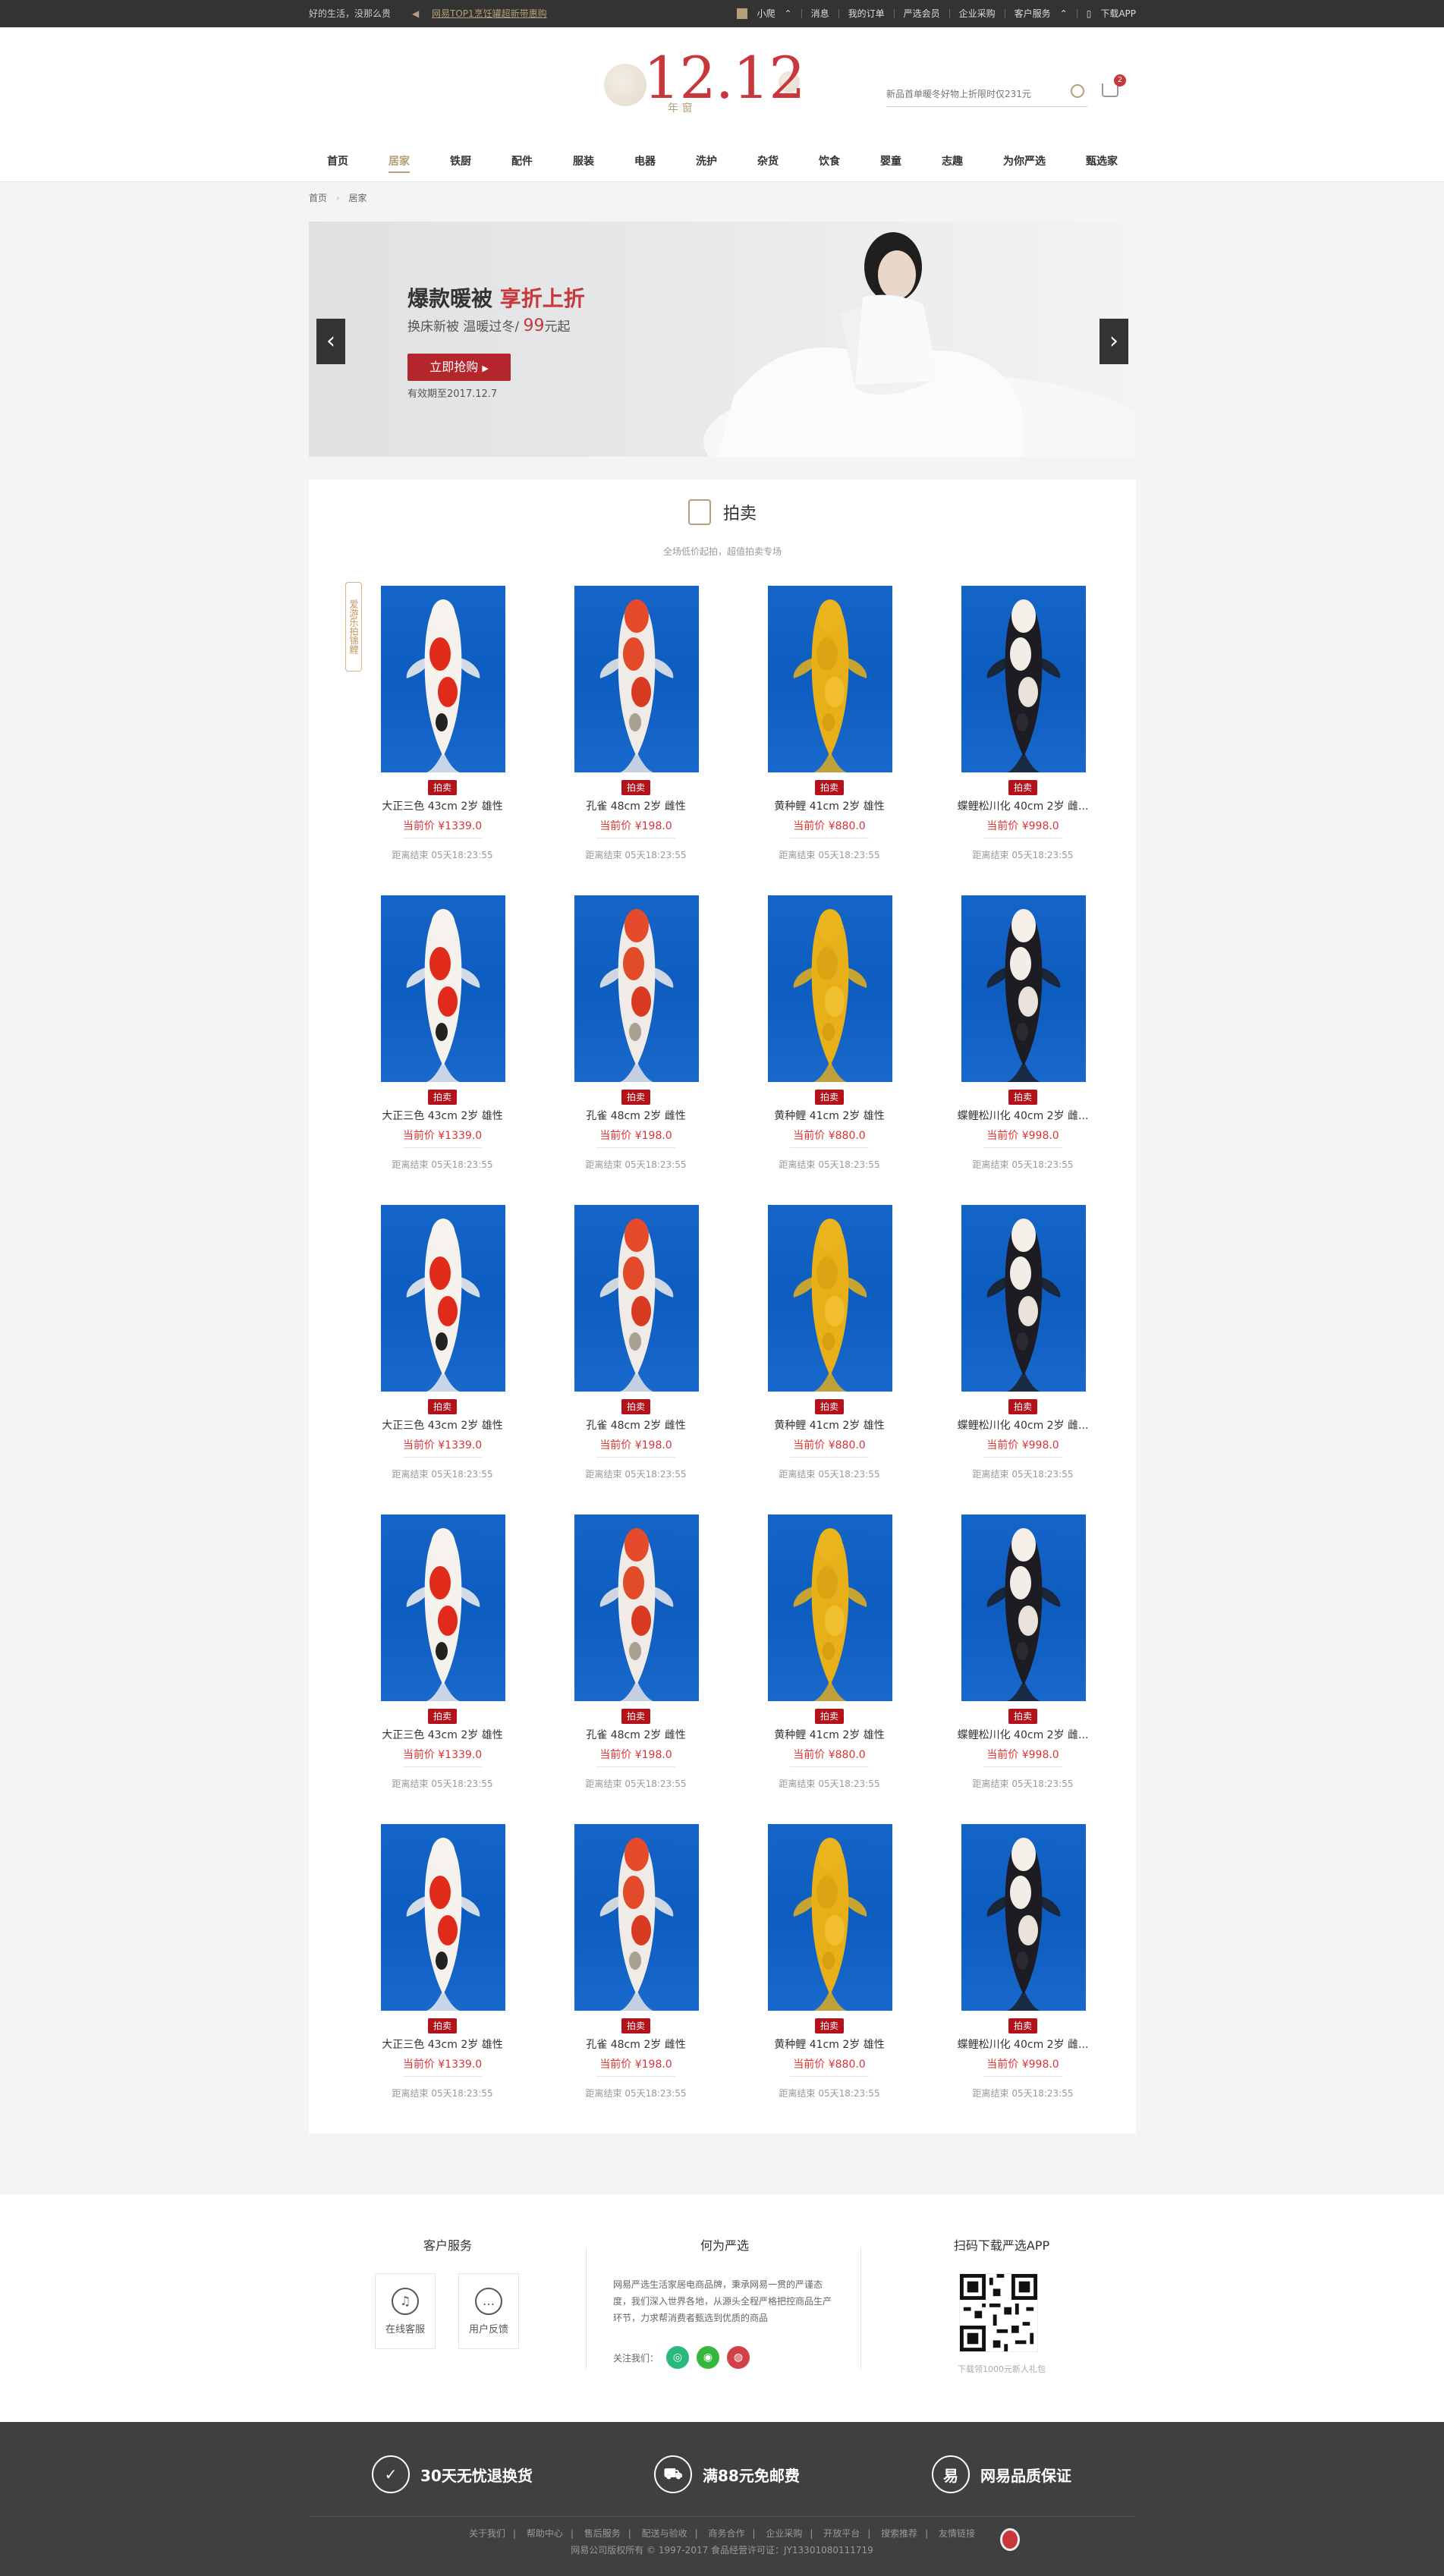  What do you see at coordinates (459, 367) in the screenshot?
I see `buy-now-button: 立即抢购 ▶` at bounding box center [459, 367].